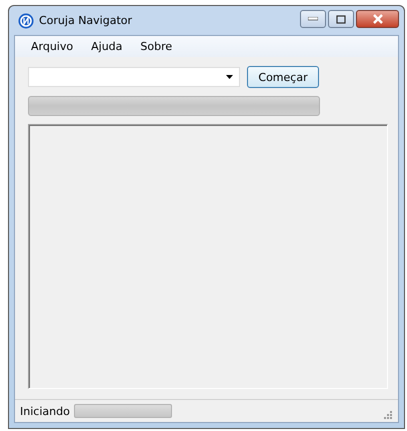 This screenshot has width=407, height=431. I want to click on app-logo-icon, so click(26, 20).